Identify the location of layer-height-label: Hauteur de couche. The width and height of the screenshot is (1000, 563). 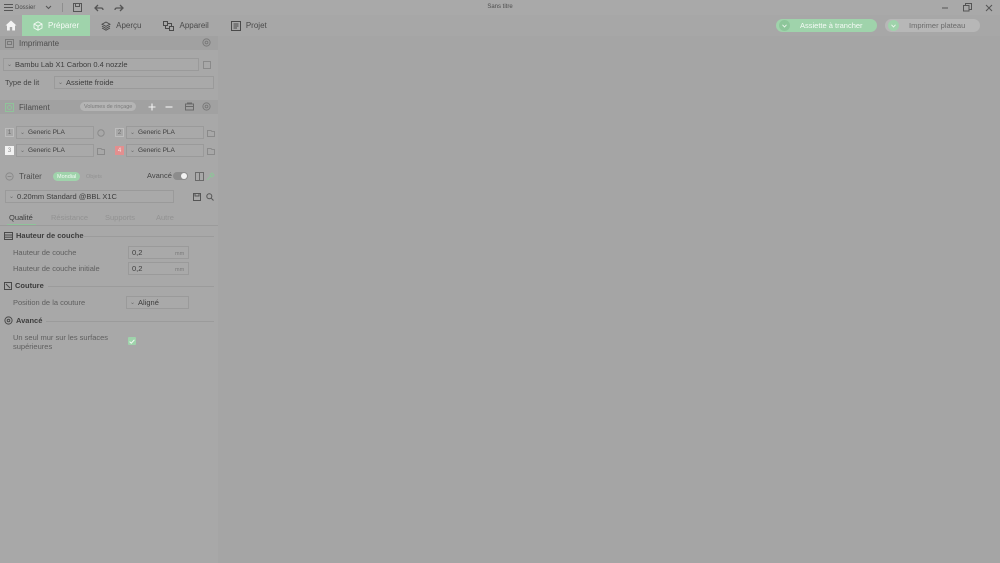
(45, 252).